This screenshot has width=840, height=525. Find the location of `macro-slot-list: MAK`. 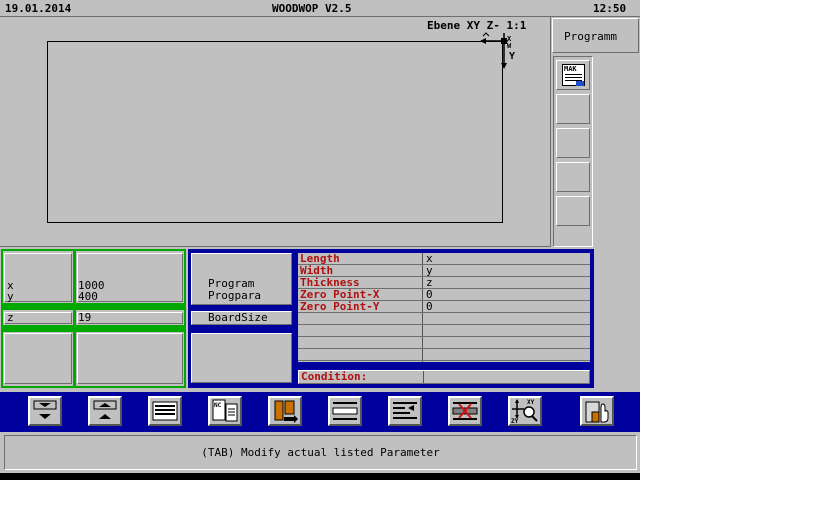

macro-slot-list: MAK is located at coordinates (573, 151).